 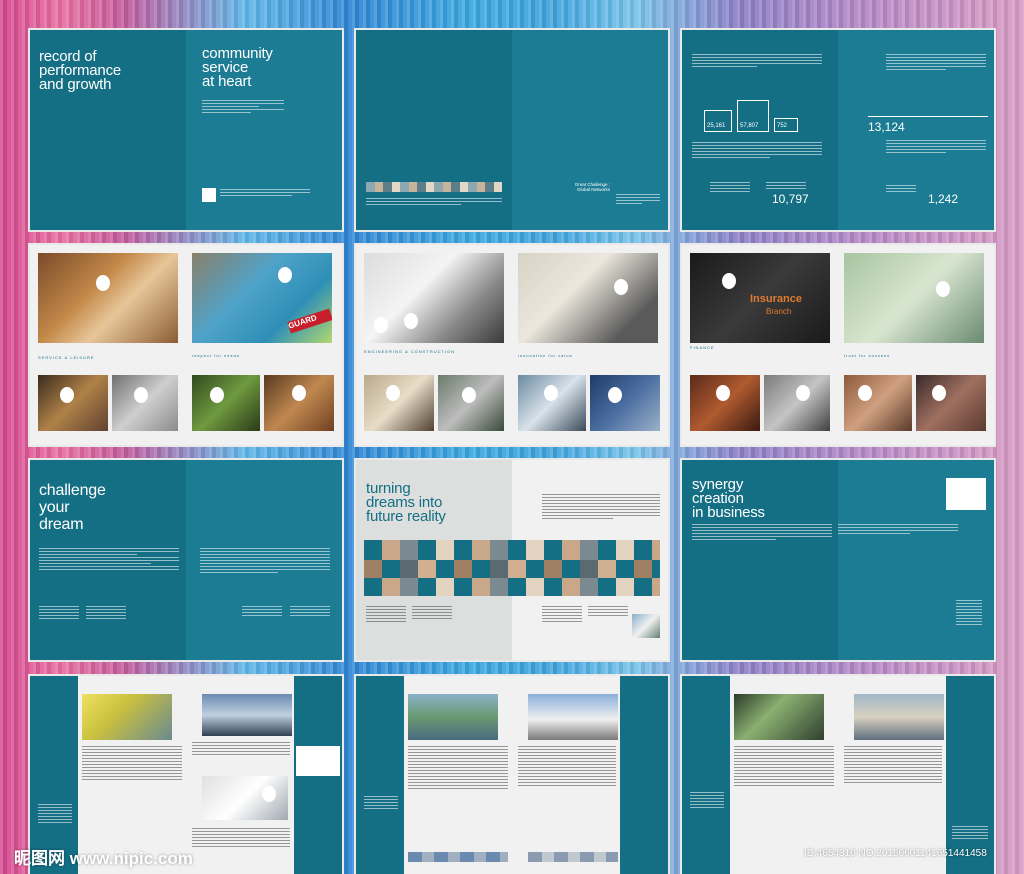 I want to click on page-right: innovation for value, so click(x=590, y=345).